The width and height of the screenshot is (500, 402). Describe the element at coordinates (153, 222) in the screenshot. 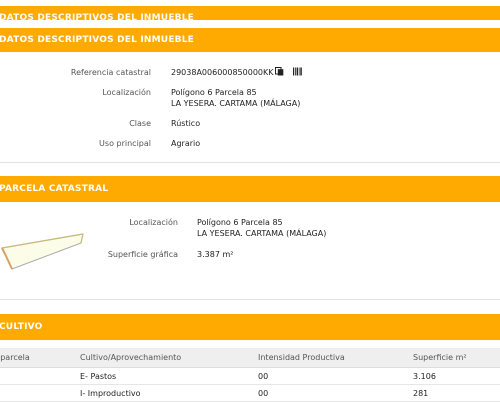

I see `parcela-localizacion-label: Localización` at that location.